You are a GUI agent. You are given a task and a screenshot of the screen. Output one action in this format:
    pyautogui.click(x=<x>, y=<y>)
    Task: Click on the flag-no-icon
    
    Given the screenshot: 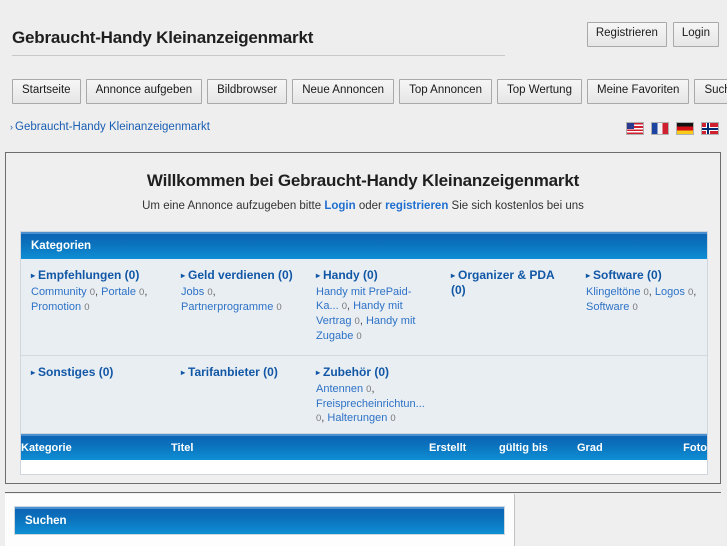 What is the action you would take?
    pyautogui.click(x=710, y=128)
    